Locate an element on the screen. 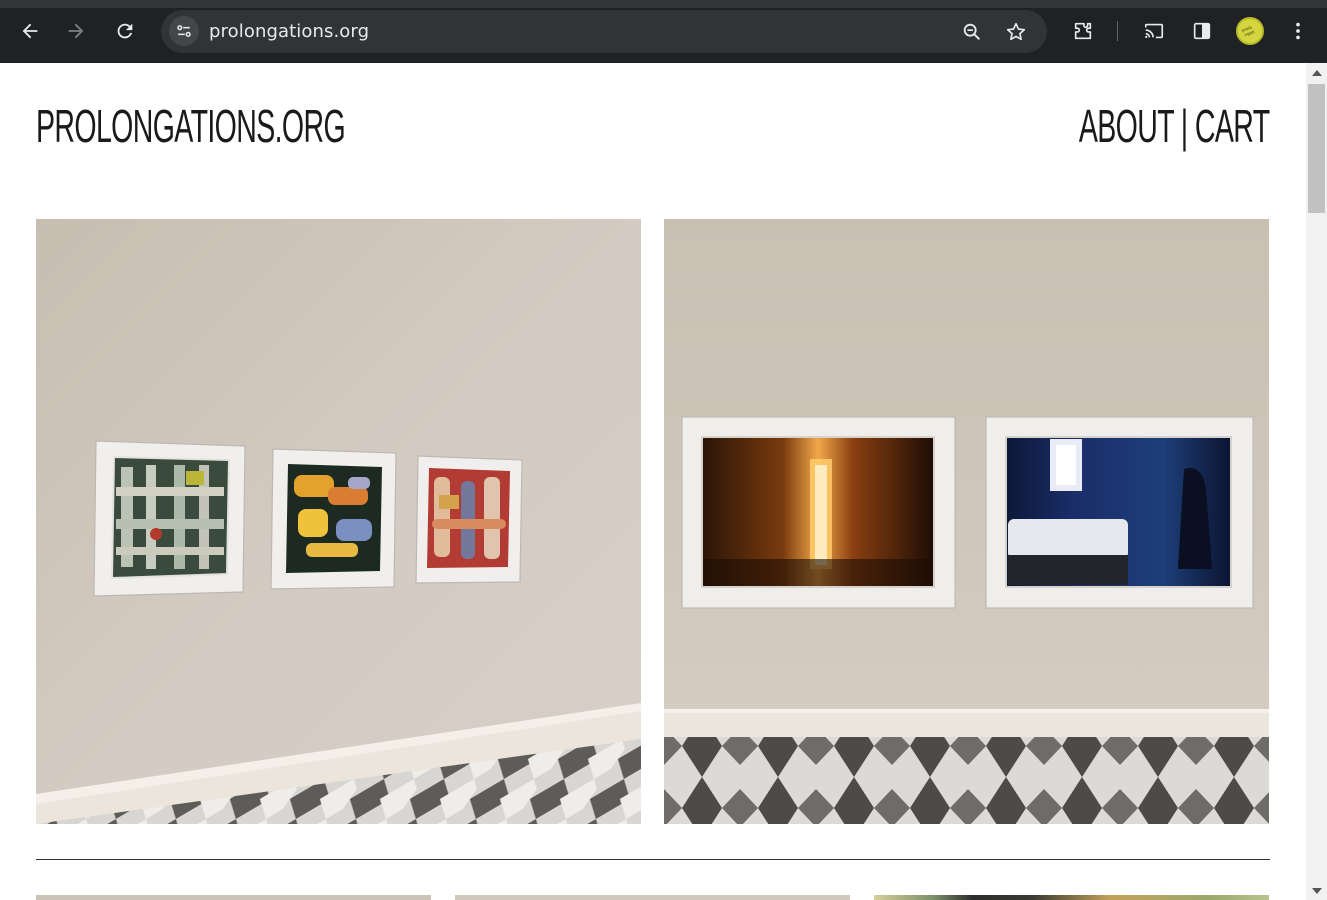 The width and height of the screenshot is (1327, 900). top-navigation: ABOUT | CART is located at coordinates (1174, 126).